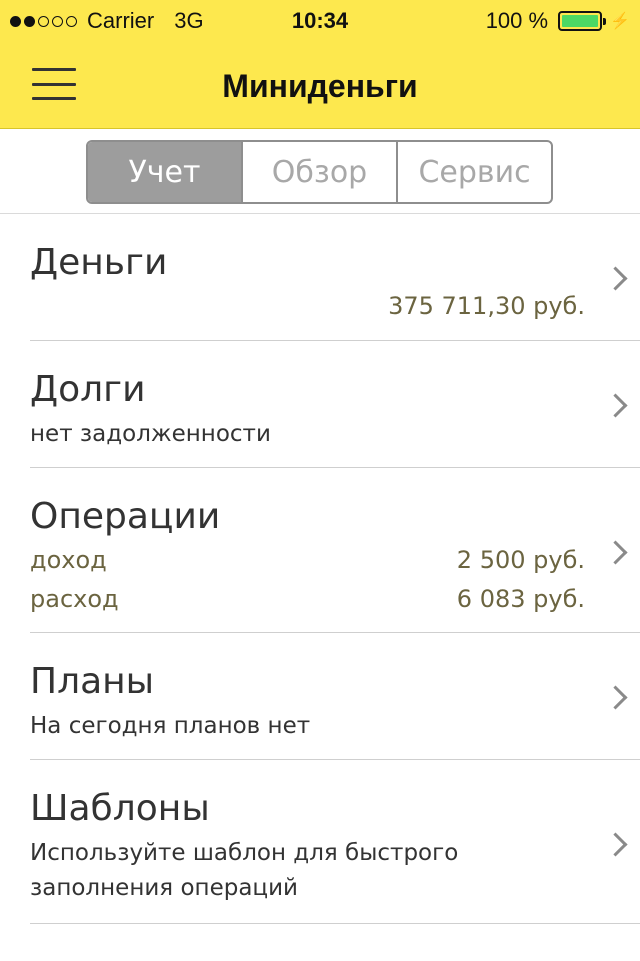  I want to click on debts-title: Долги, so click(88, 389).